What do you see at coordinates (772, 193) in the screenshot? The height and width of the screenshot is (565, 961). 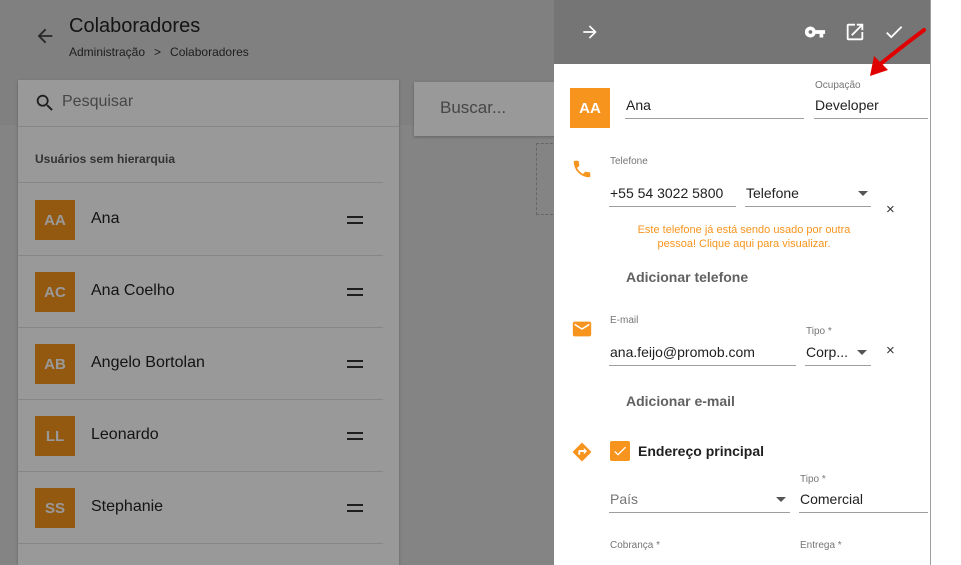 I see `phone-type-select: Telefone` at bounding box center [772, 193].